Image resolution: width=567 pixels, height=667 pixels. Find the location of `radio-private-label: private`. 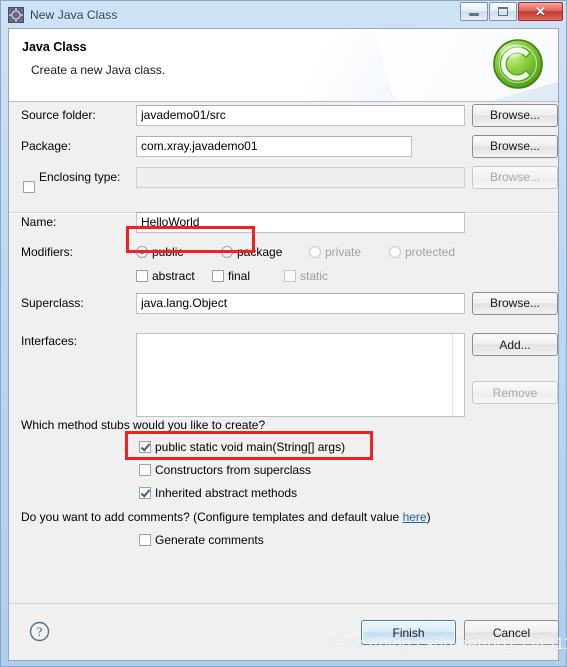

radio-private-label: private is located at coordinates (343, 252).